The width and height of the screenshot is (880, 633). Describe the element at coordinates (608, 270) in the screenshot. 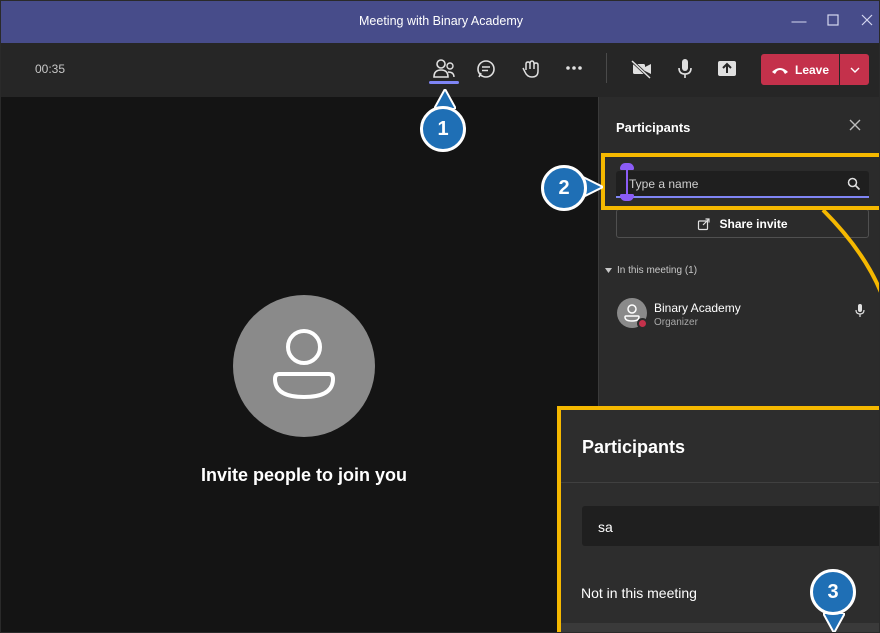

I see `collapse-caret-icon` at that location.